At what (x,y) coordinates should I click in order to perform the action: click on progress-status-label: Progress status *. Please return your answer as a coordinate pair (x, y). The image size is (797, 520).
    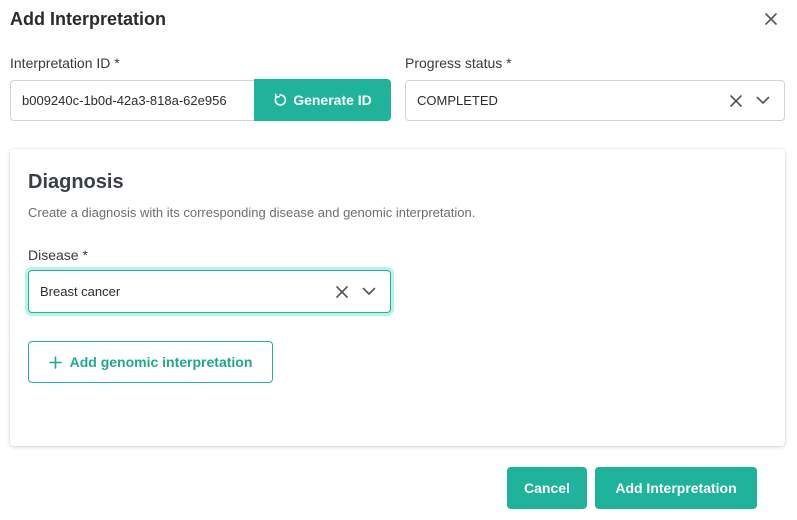
    Looking at the image, I should click on (458, 63).